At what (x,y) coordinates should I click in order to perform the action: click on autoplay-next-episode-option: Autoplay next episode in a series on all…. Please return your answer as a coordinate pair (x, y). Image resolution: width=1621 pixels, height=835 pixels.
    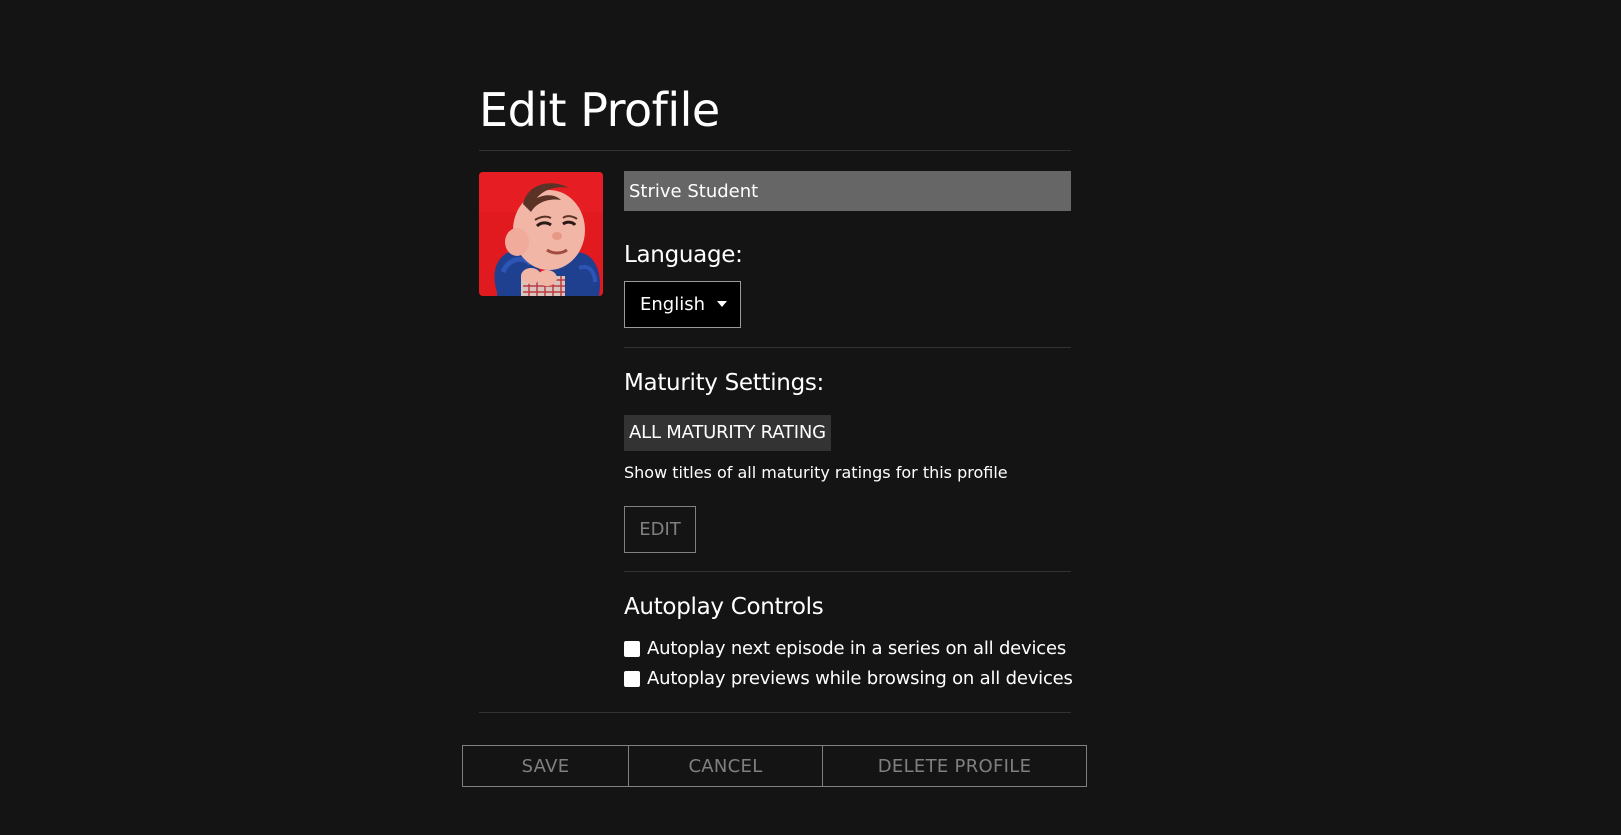
    Looking at the image, I should click on (845, 648).